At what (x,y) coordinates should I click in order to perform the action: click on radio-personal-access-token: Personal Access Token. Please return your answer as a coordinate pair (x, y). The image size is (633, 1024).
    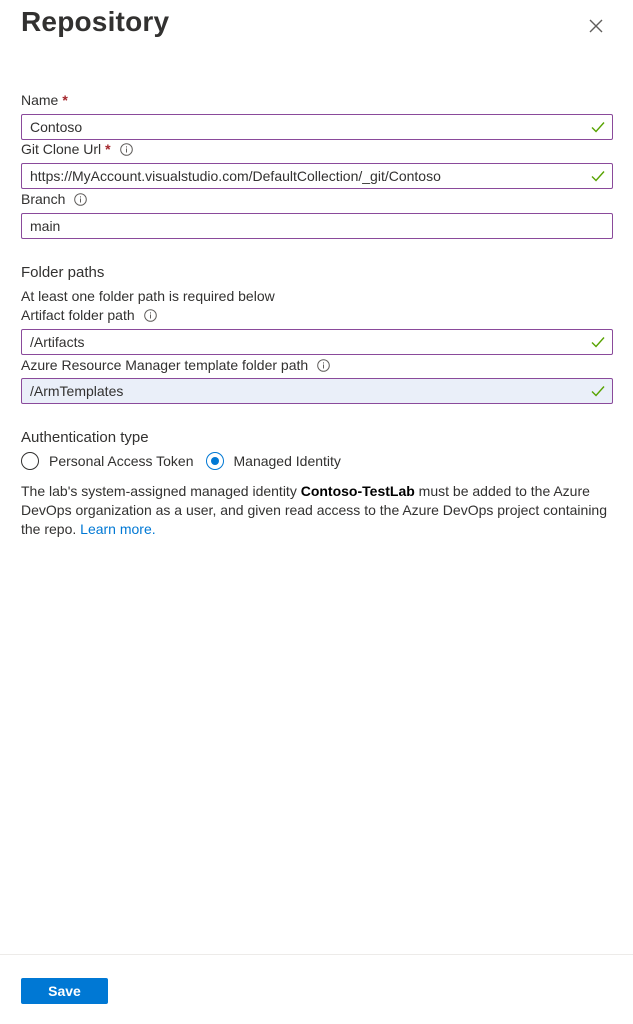
    Looking at the image, I should click on (107, 461).